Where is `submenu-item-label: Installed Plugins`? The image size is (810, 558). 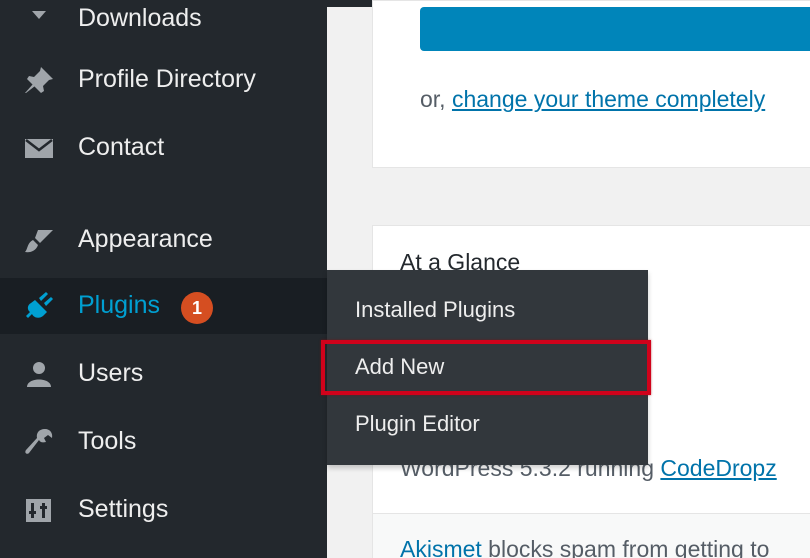
submenu-item-label: Installed Plugins is located at coordinates (435, 309).